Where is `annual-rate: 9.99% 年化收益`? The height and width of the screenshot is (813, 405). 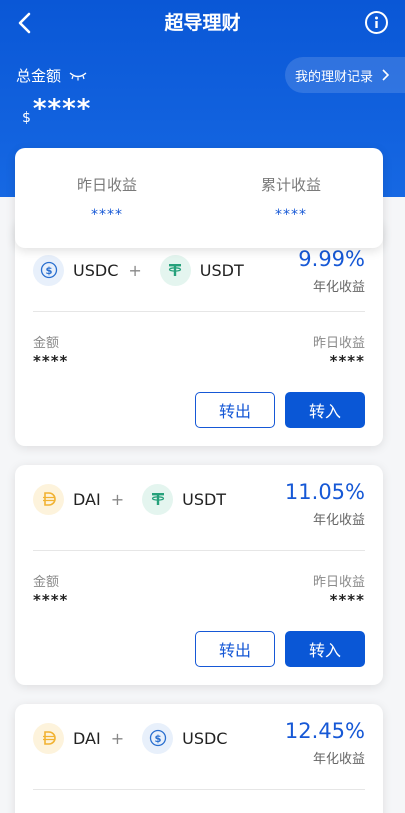
annual-rate: 9.99% 年化收益 is located at coordinates (331, 270).